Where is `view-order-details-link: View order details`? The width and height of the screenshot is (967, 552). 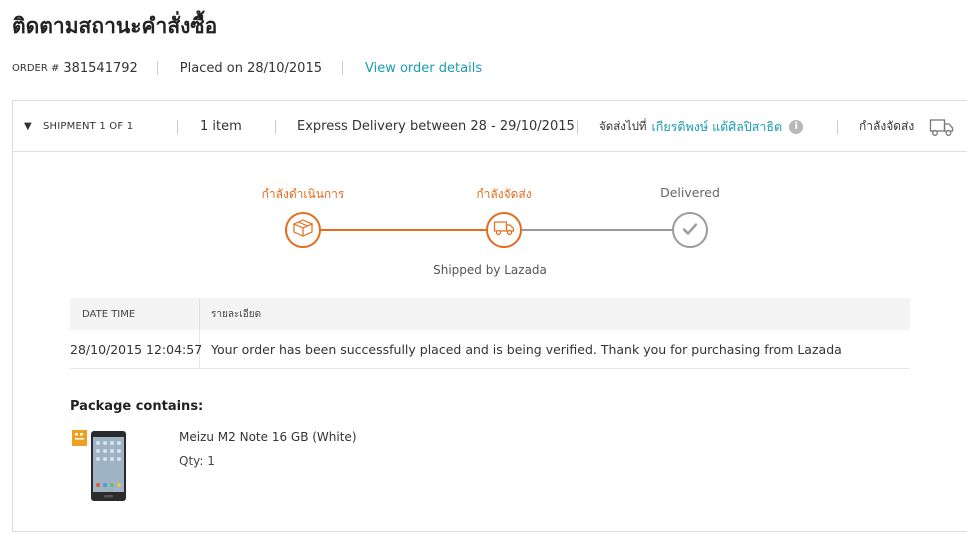
view-order-details-link: View order details is located at coordinates (423, 68).